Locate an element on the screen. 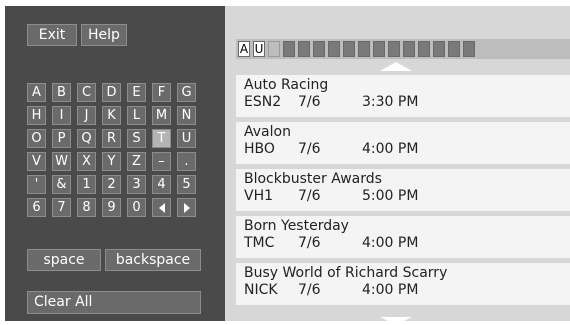  exit-button: Exit is located at coordinates (52, 35).